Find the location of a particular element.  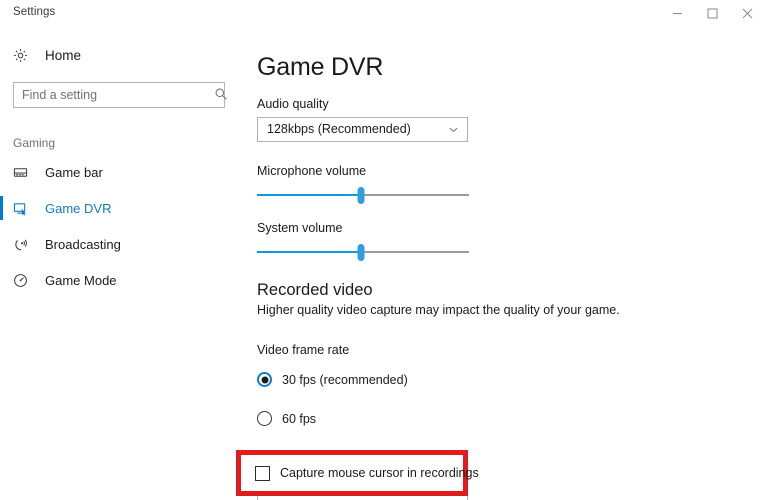

page-title: Game DVR is located at coordinates (320, 67).